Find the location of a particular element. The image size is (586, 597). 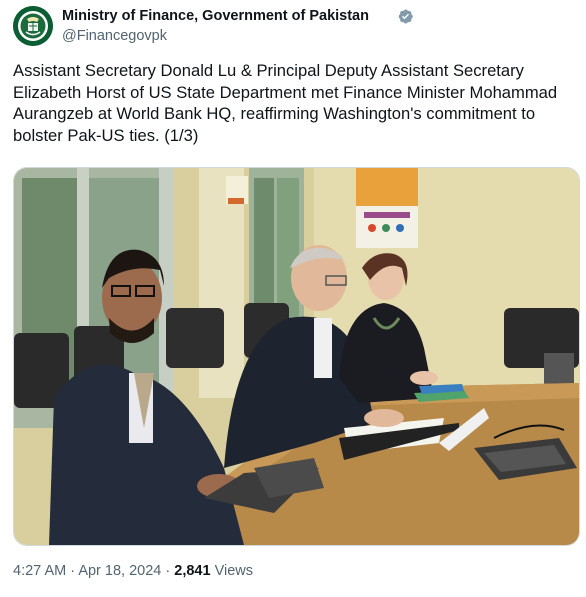

avatar is located at coordinates (33, 26).